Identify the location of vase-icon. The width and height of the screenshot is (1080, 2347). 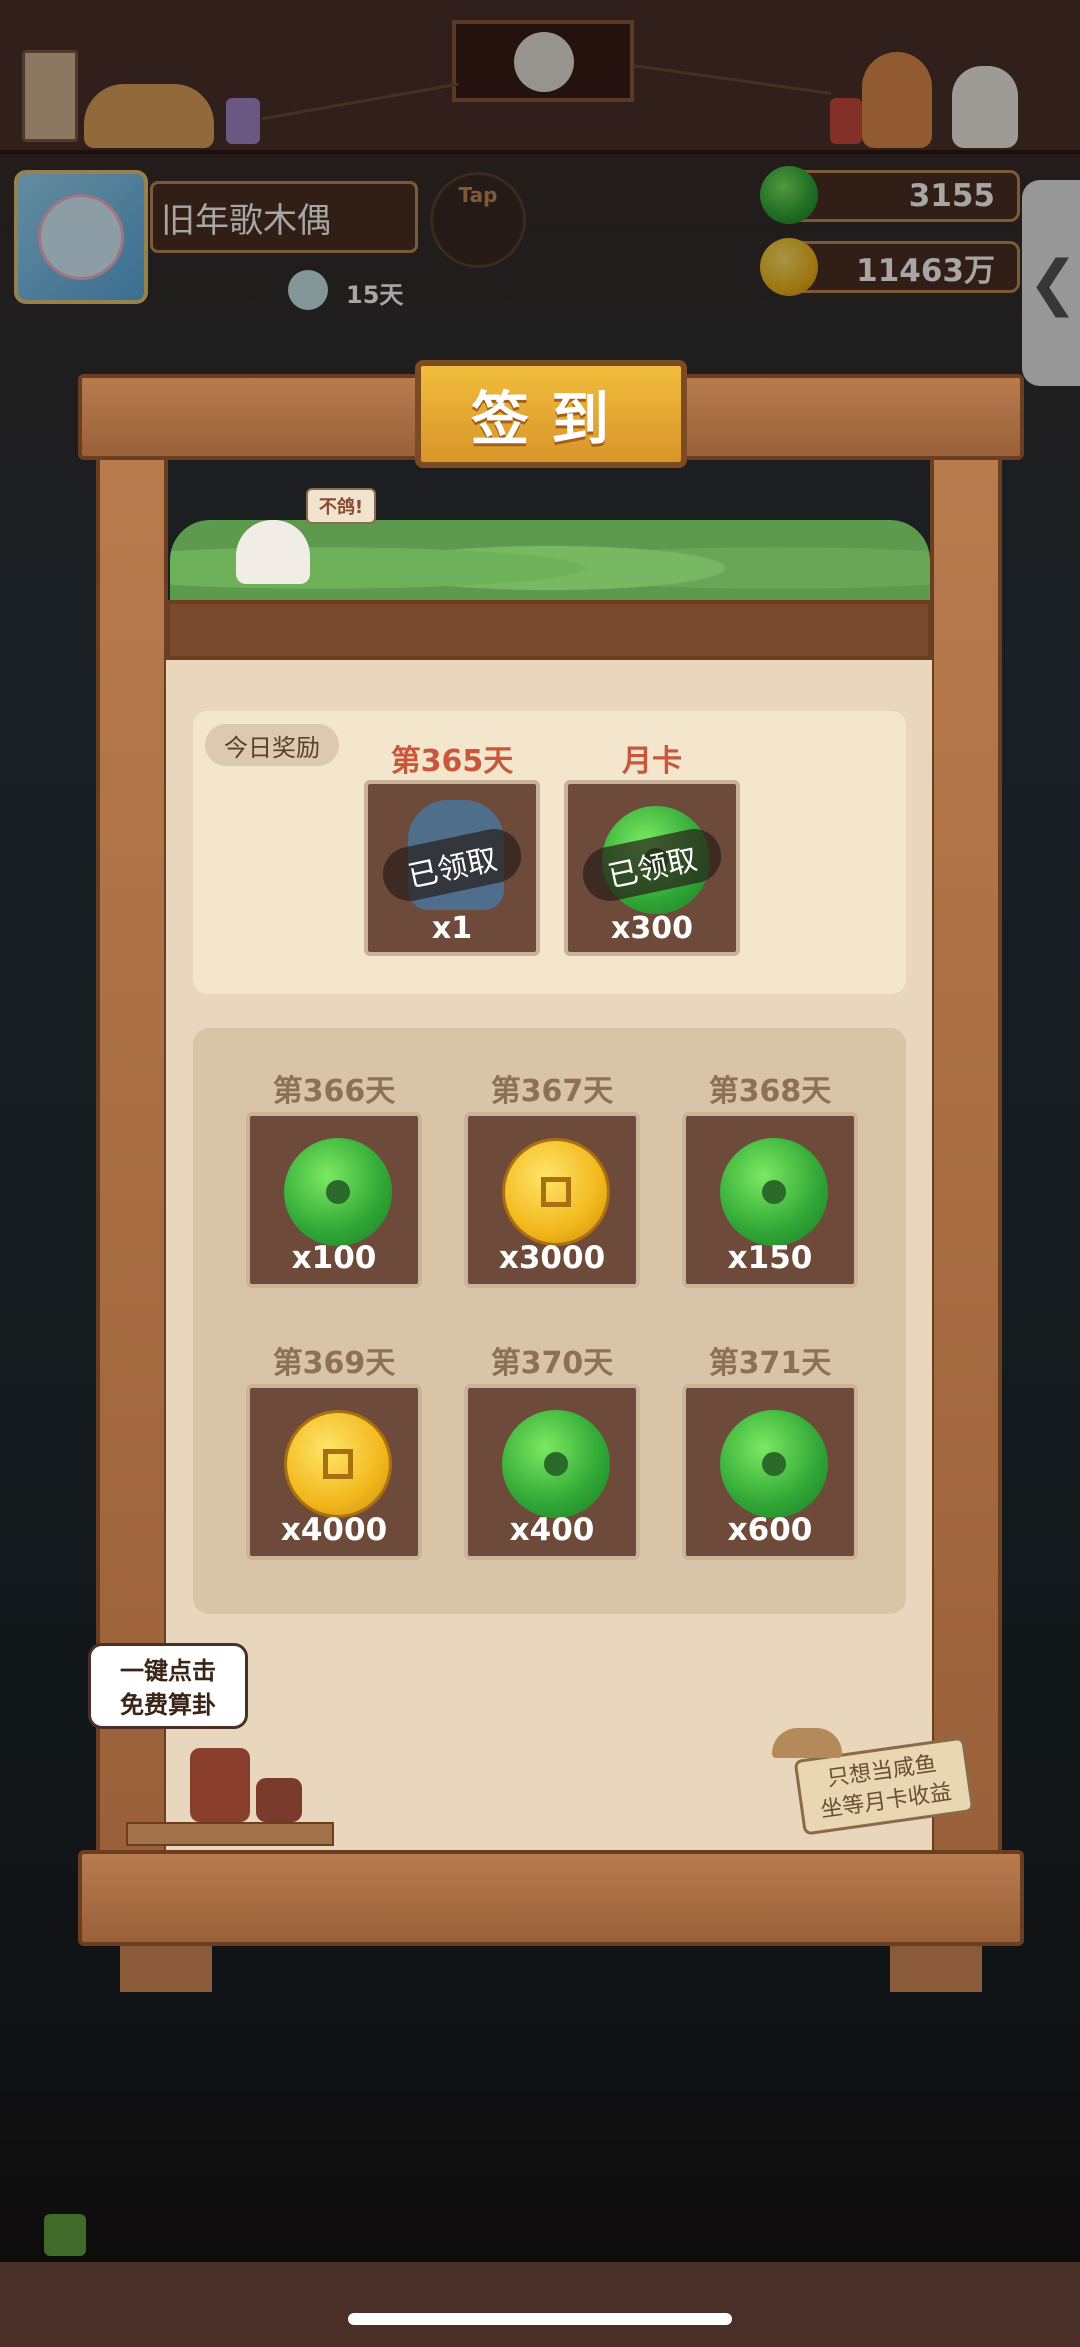
(220, 1785).